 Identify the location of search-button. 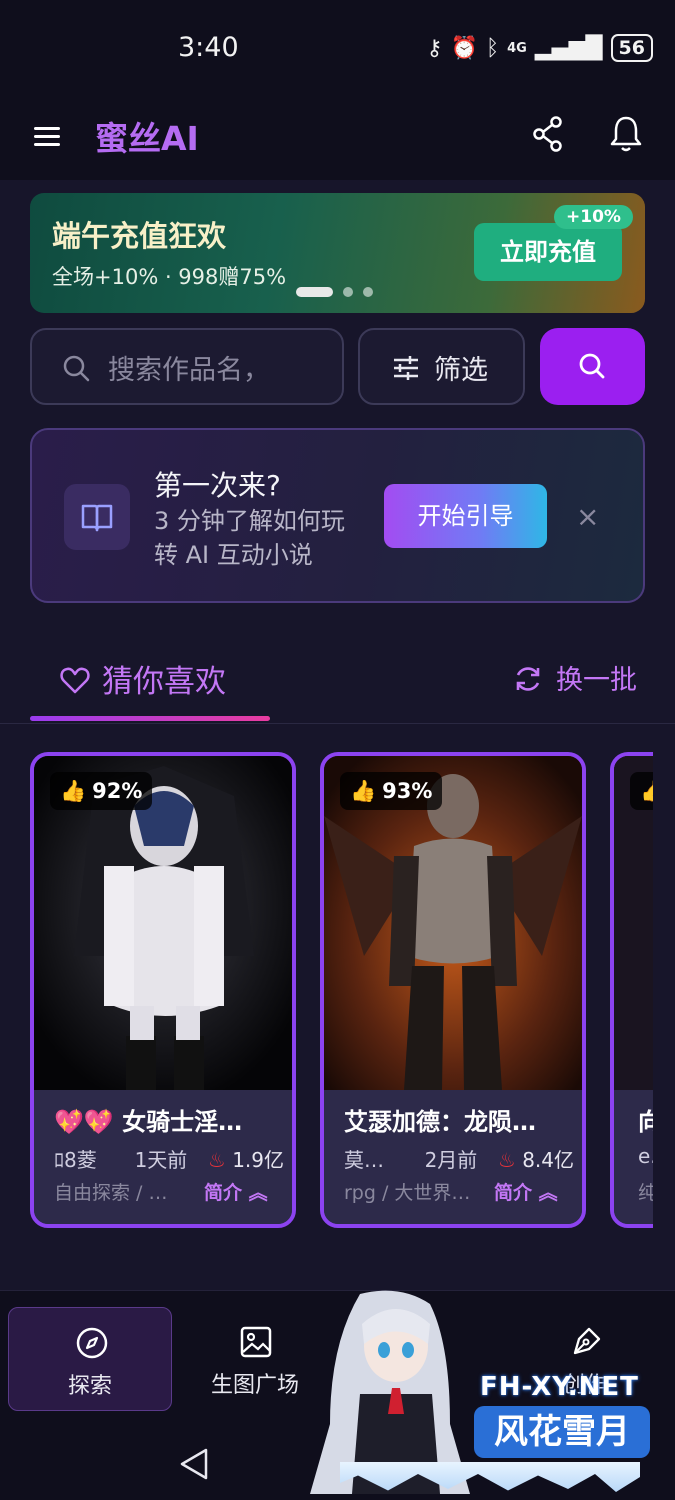
(592, 366).